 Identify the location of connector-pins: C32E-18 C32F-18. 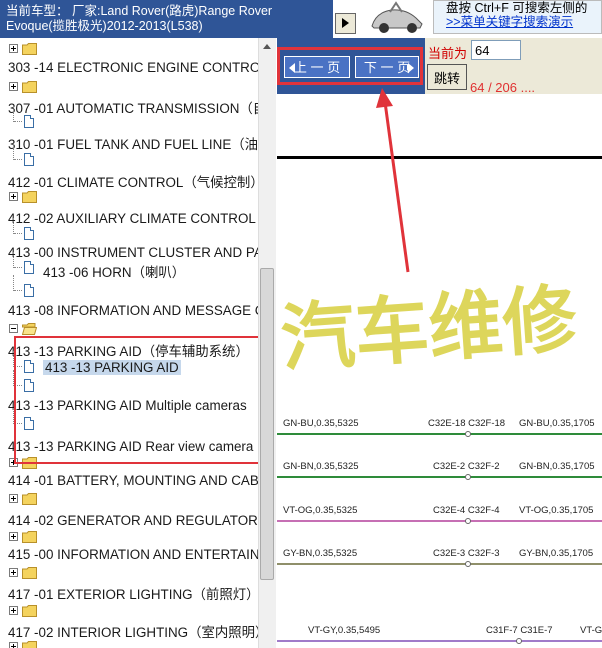
(467, 423).